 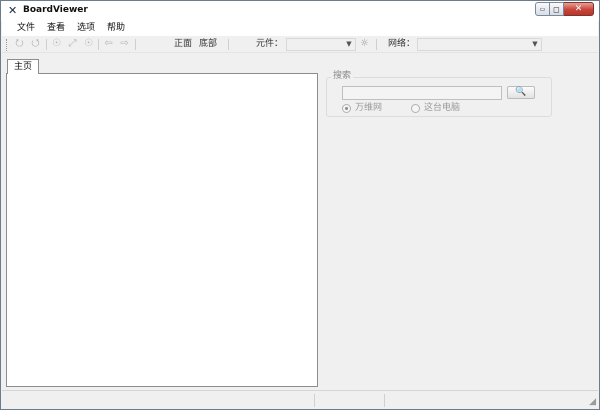 I want to click on zoom-area-icon: ☉, so click(x=56, y=44).